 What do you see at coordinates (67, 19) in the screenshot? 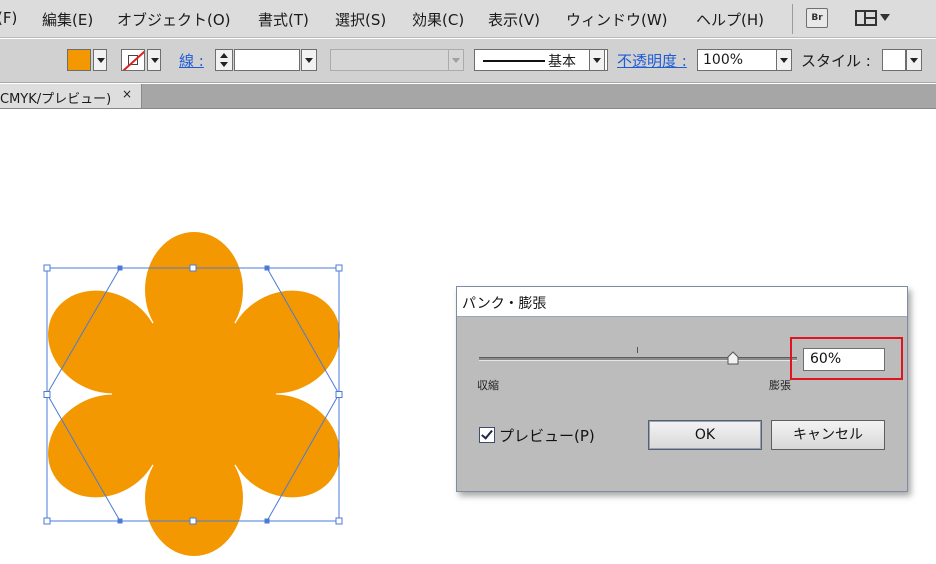
I see `menu-edit: 編集(E)` at bounding box center [67, 19].